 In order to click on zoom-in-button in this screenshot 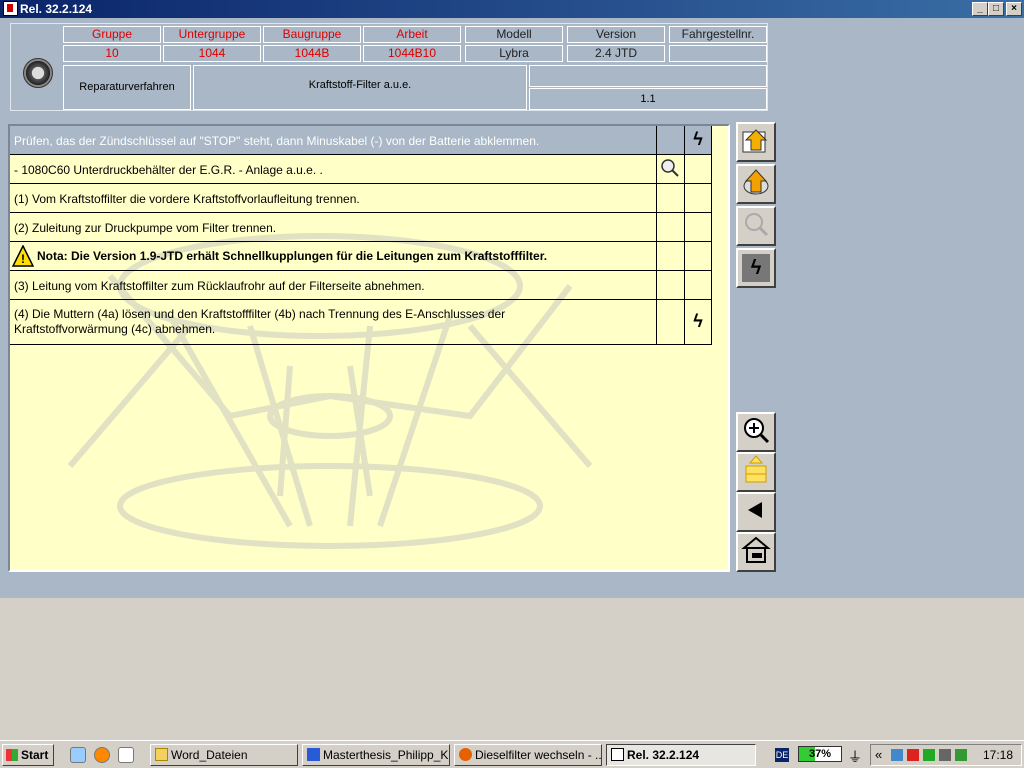, I will do `click(756, 432)`.